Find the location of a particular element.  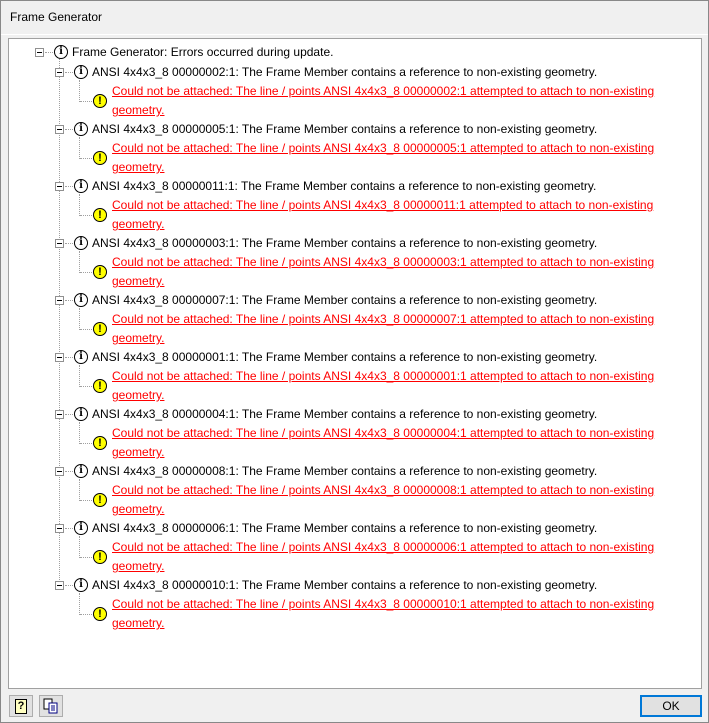

help-button: ? is located at coordinates (21, 706).